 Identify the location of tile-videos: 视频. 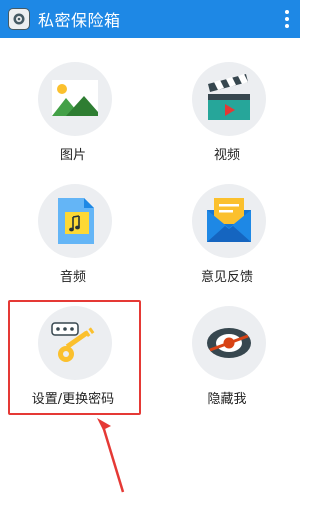
(227, 117).